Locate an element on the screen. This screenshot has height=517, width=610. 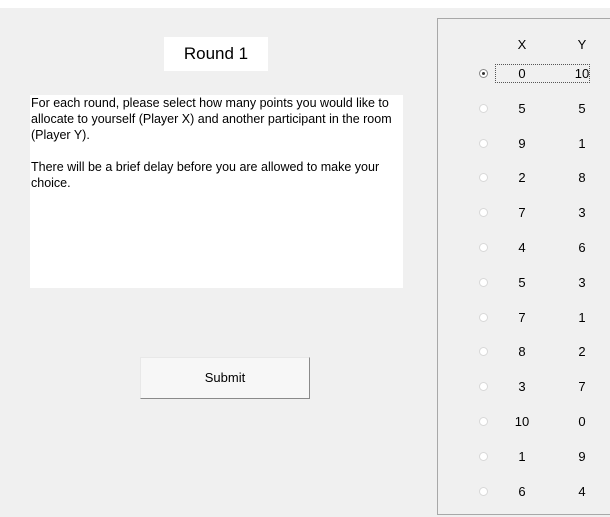
allocation-option-row: 37 is located at coordinates (524, 387).